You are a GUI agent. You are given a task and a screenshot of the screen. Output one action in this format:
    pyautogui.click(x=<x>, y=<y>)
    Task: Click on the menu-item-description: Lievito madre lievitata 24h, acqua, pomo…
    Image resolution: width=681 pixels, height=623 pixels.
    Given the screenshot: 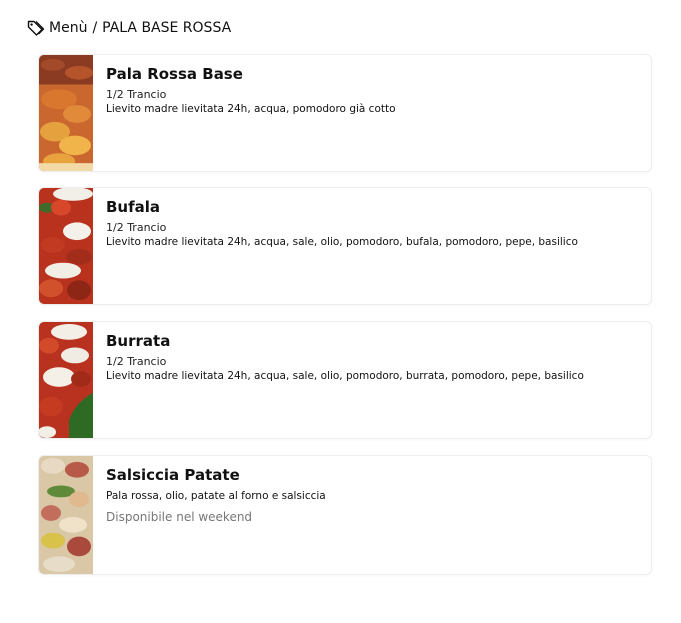 What is the action you would take?
    pyautogui.click(x=251, y=109)
    